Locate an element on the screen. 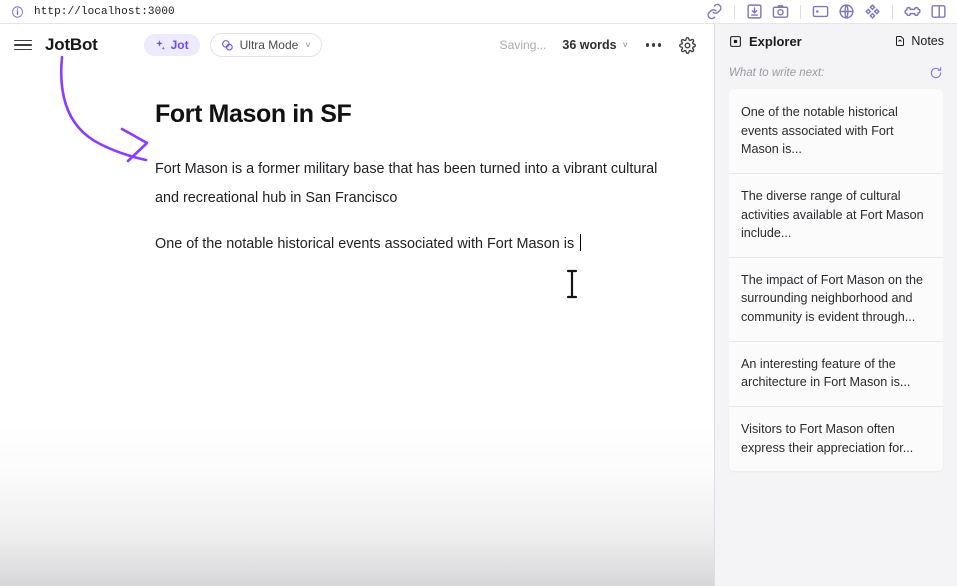 The image size is (957, 586). gear-icon is located at coordinates (687, 45).